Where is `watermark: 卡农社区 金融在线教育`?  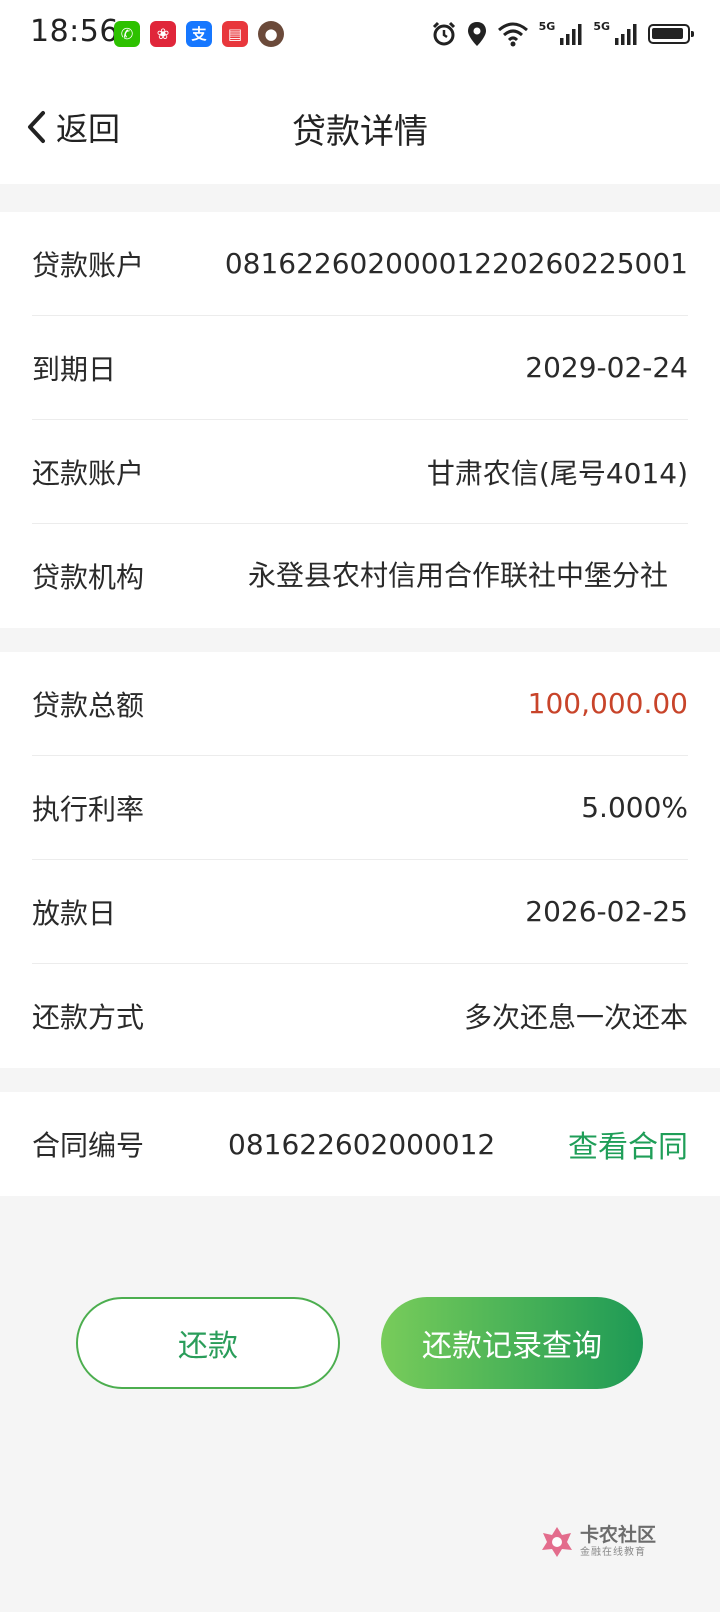 watermark: 卡农社区 金融在线教育 is located at coordinates (598, 1542).